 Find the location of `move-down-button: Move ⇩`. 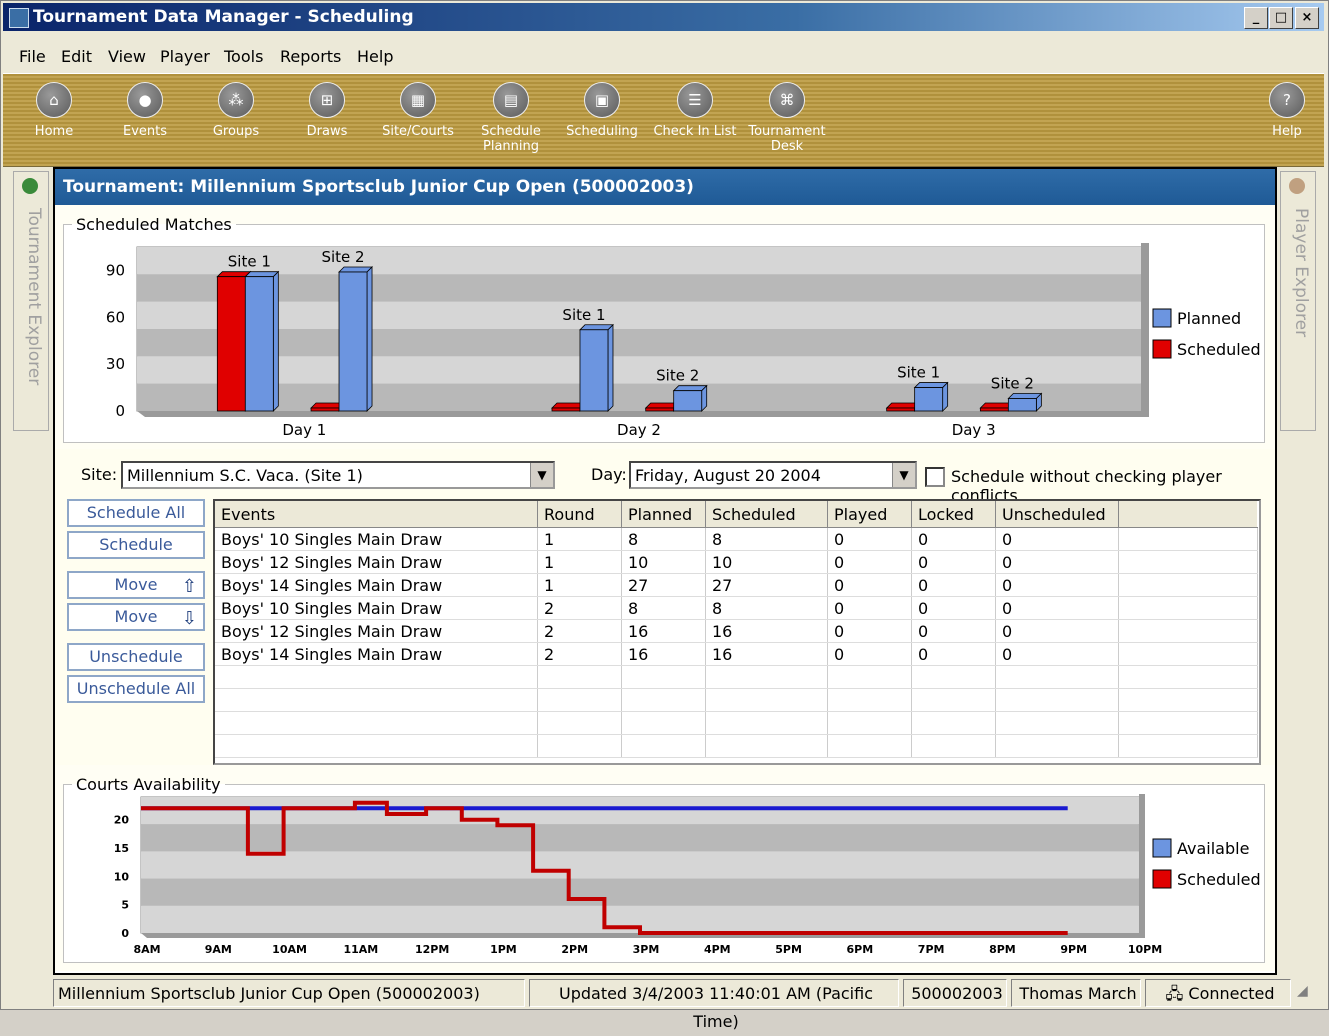

move-down-button: Move ⇩ is located at coordinates (136, 617).